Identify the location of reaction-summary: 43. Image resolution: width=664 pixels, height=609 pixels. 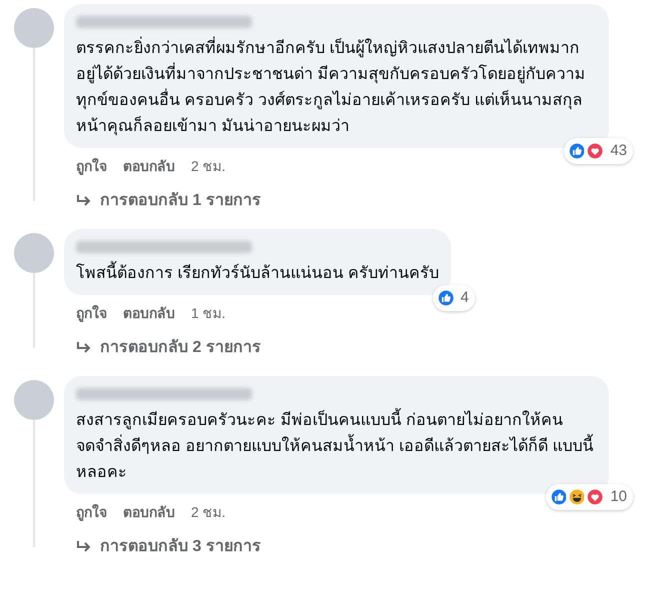
(598, 151).